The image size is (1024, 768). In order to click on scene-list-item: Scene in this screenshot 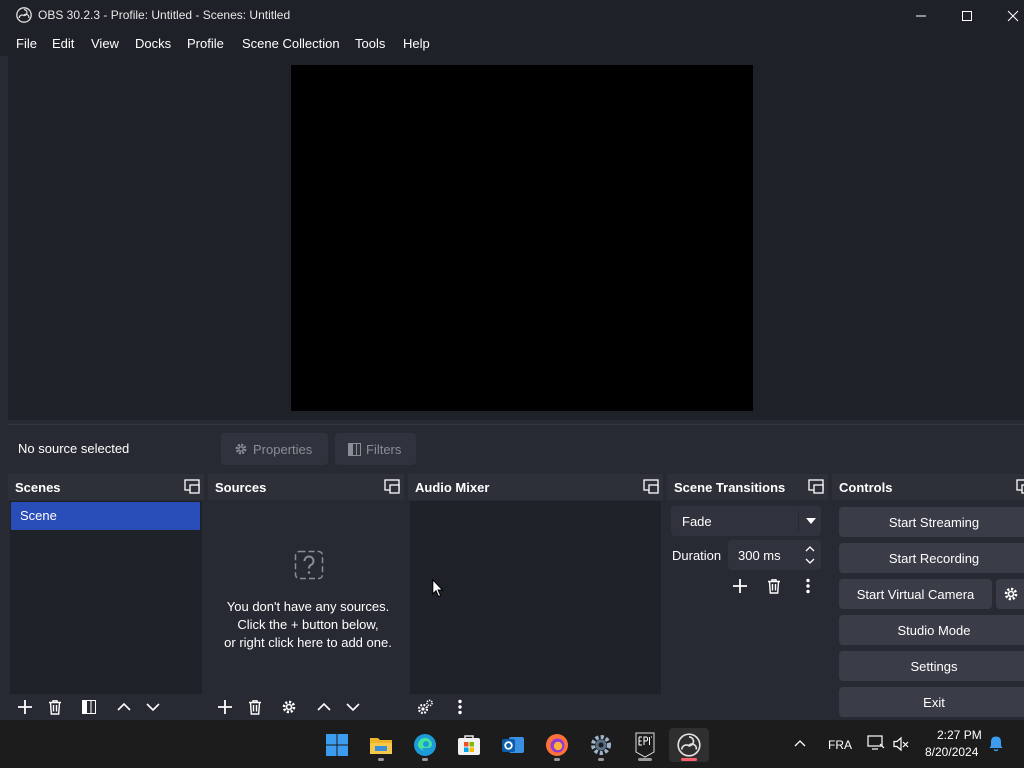, I will do `click(105, 516)`.